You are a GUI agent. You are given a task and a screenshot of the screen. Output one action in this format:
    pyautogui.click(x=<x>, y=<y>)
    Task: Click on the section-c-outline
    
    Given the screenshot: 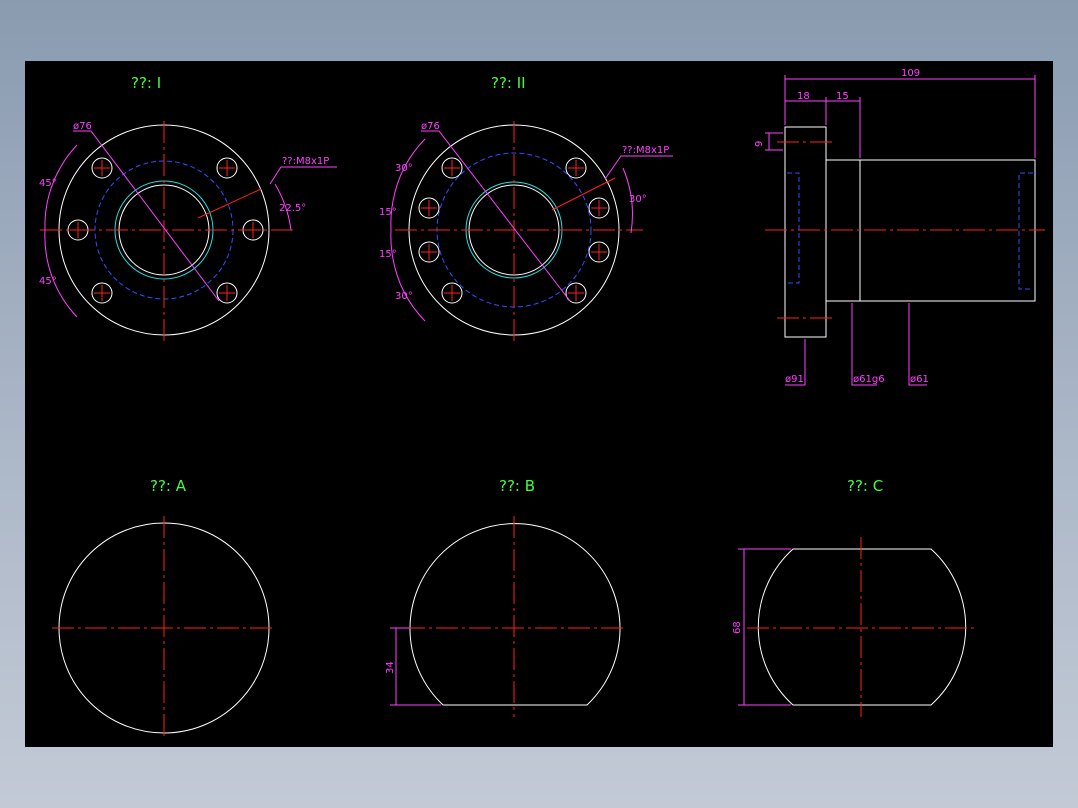 What is the action you would take?
    pyautogui.click(x=862, y=627)
    